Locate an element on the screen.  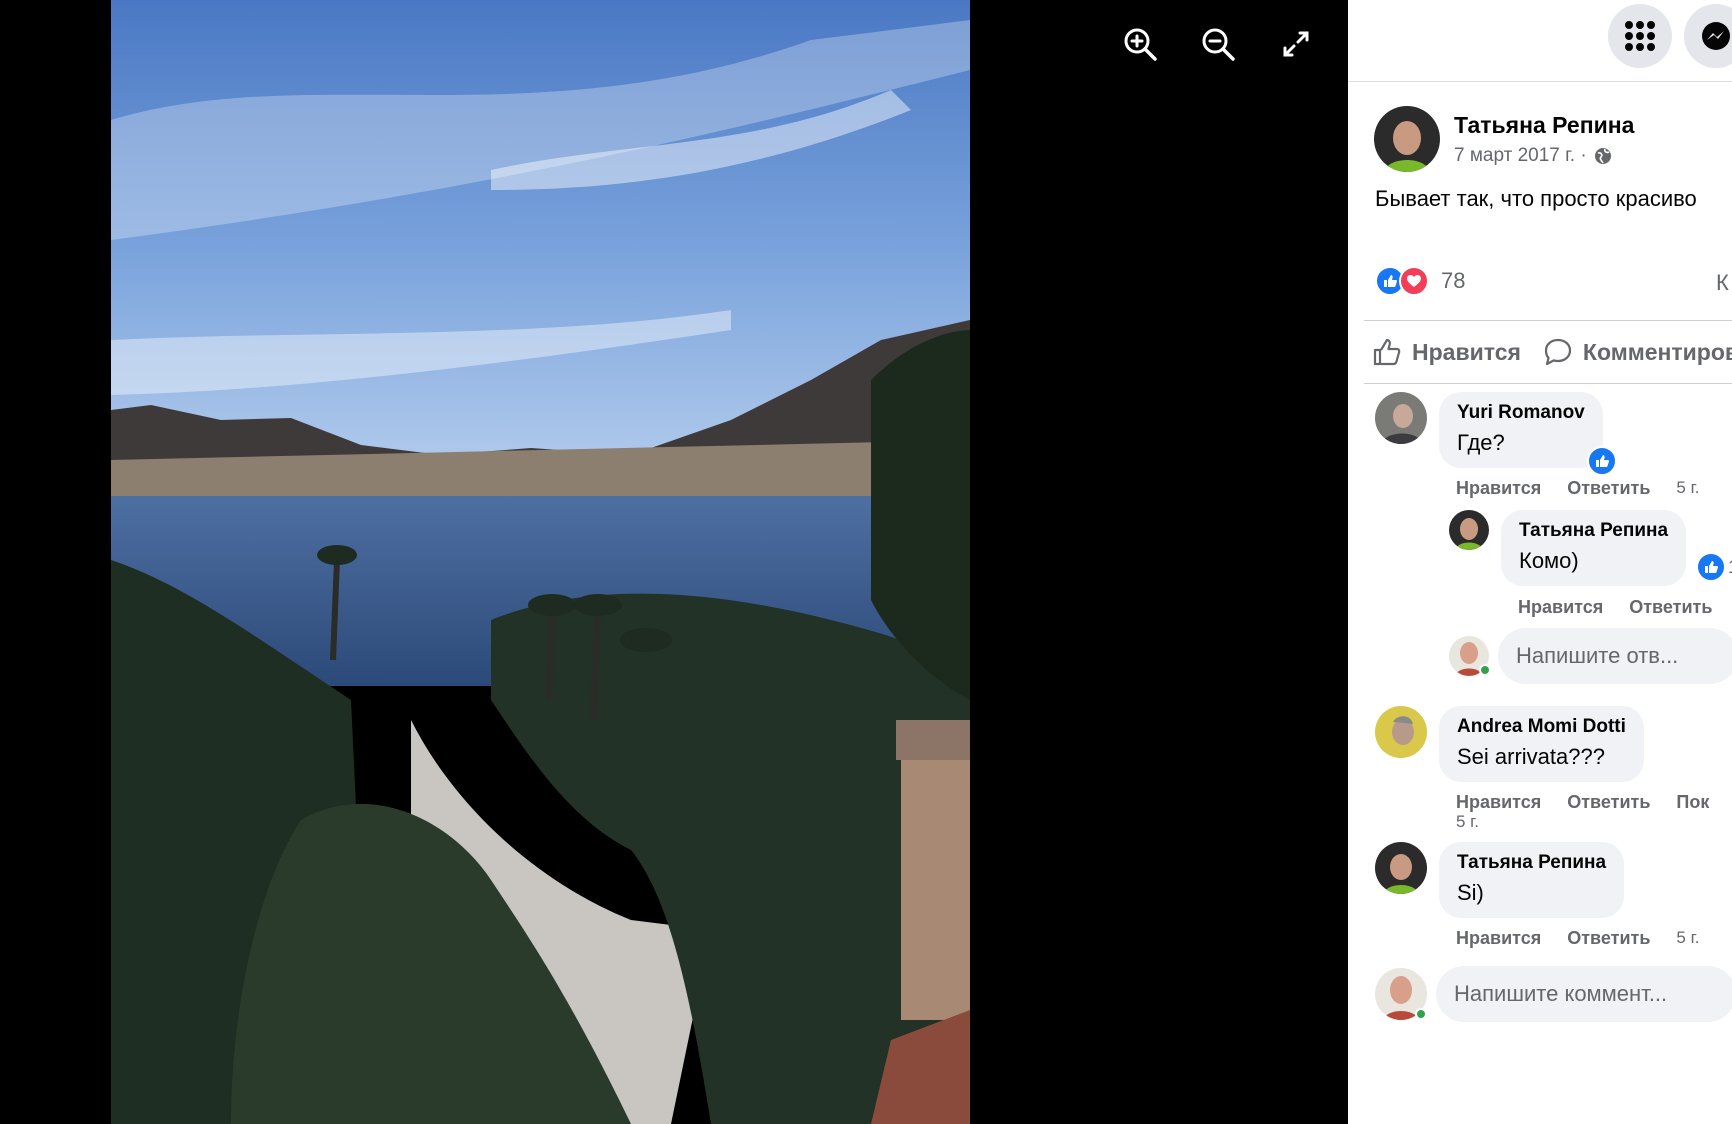
apps-grid-icon is located at coordinates (1640, 36).